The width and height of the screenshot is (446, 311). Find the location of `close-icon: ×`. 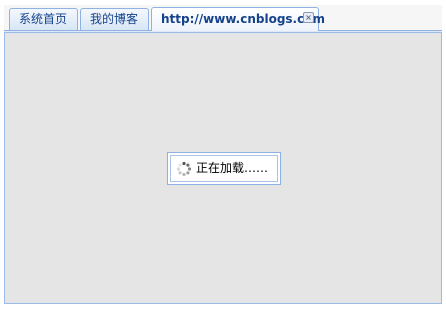

close-icon: × is located at coordinates (308, 17).